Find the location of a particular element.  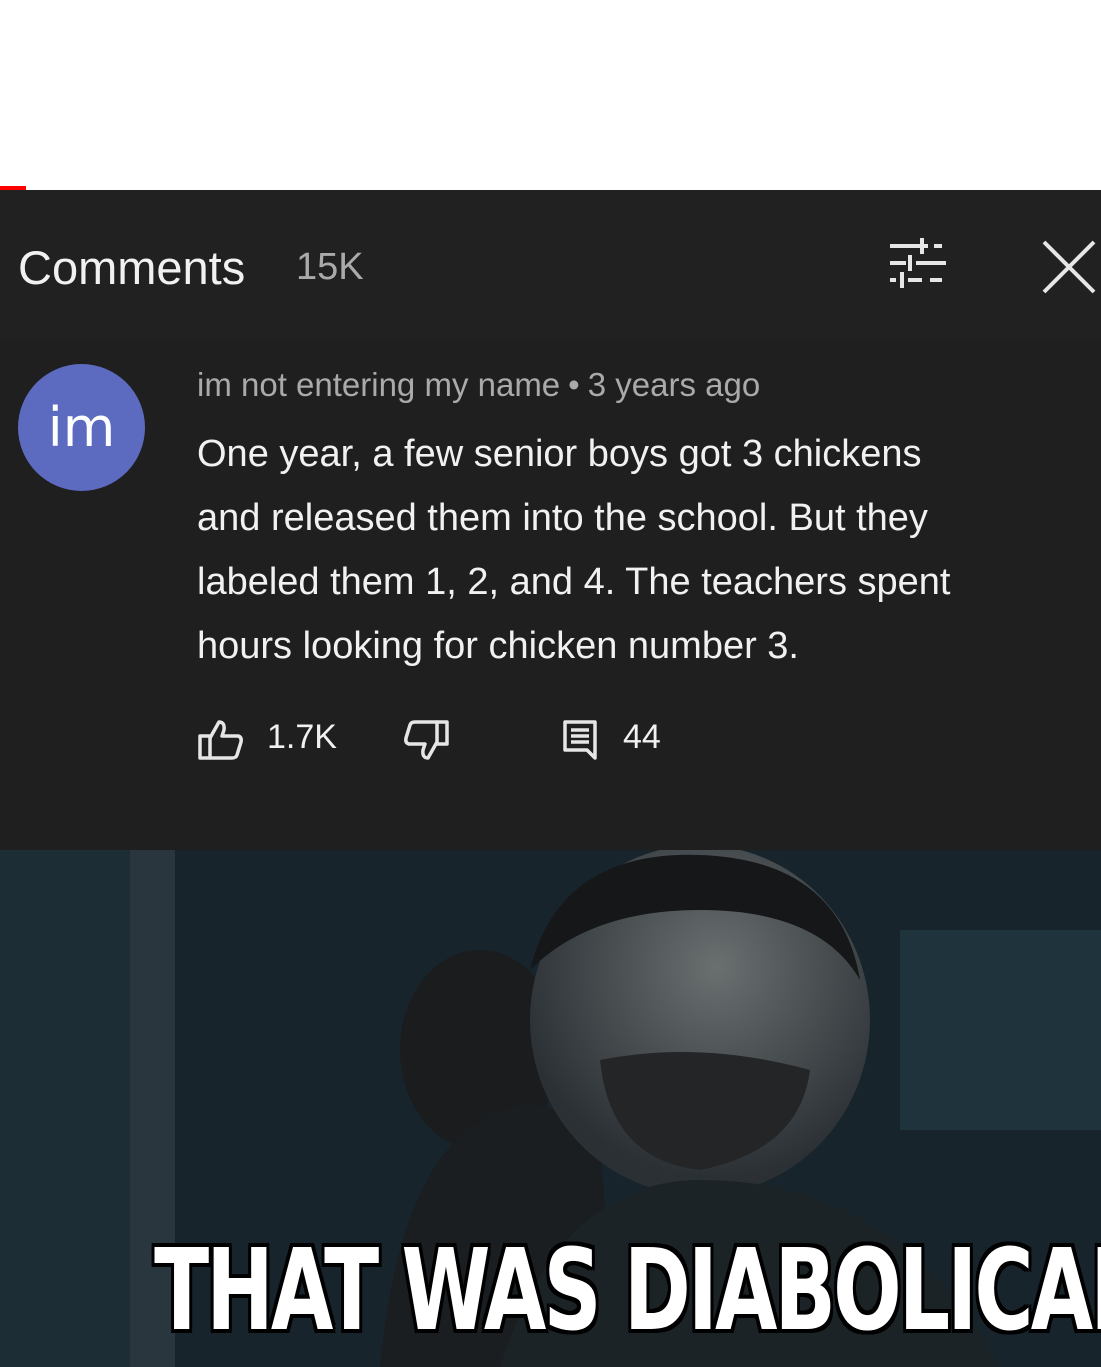

sort-sliders-icon is located at coordinates (918, 263).